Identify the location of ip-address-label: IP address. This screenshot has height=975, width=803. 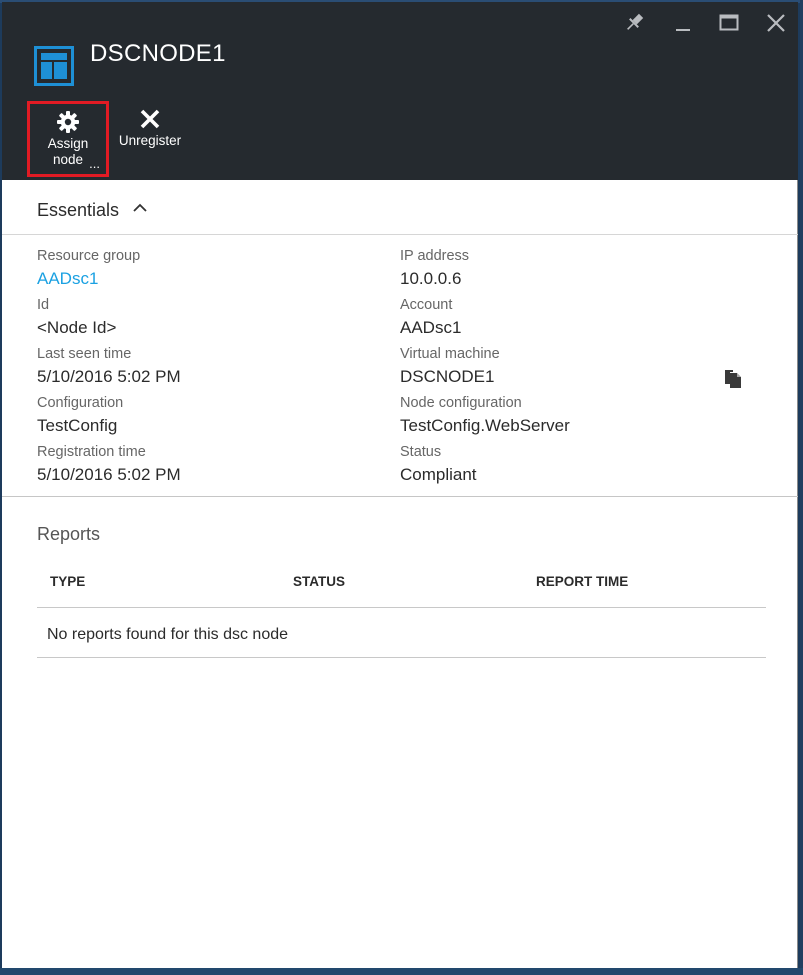
(435, 256).